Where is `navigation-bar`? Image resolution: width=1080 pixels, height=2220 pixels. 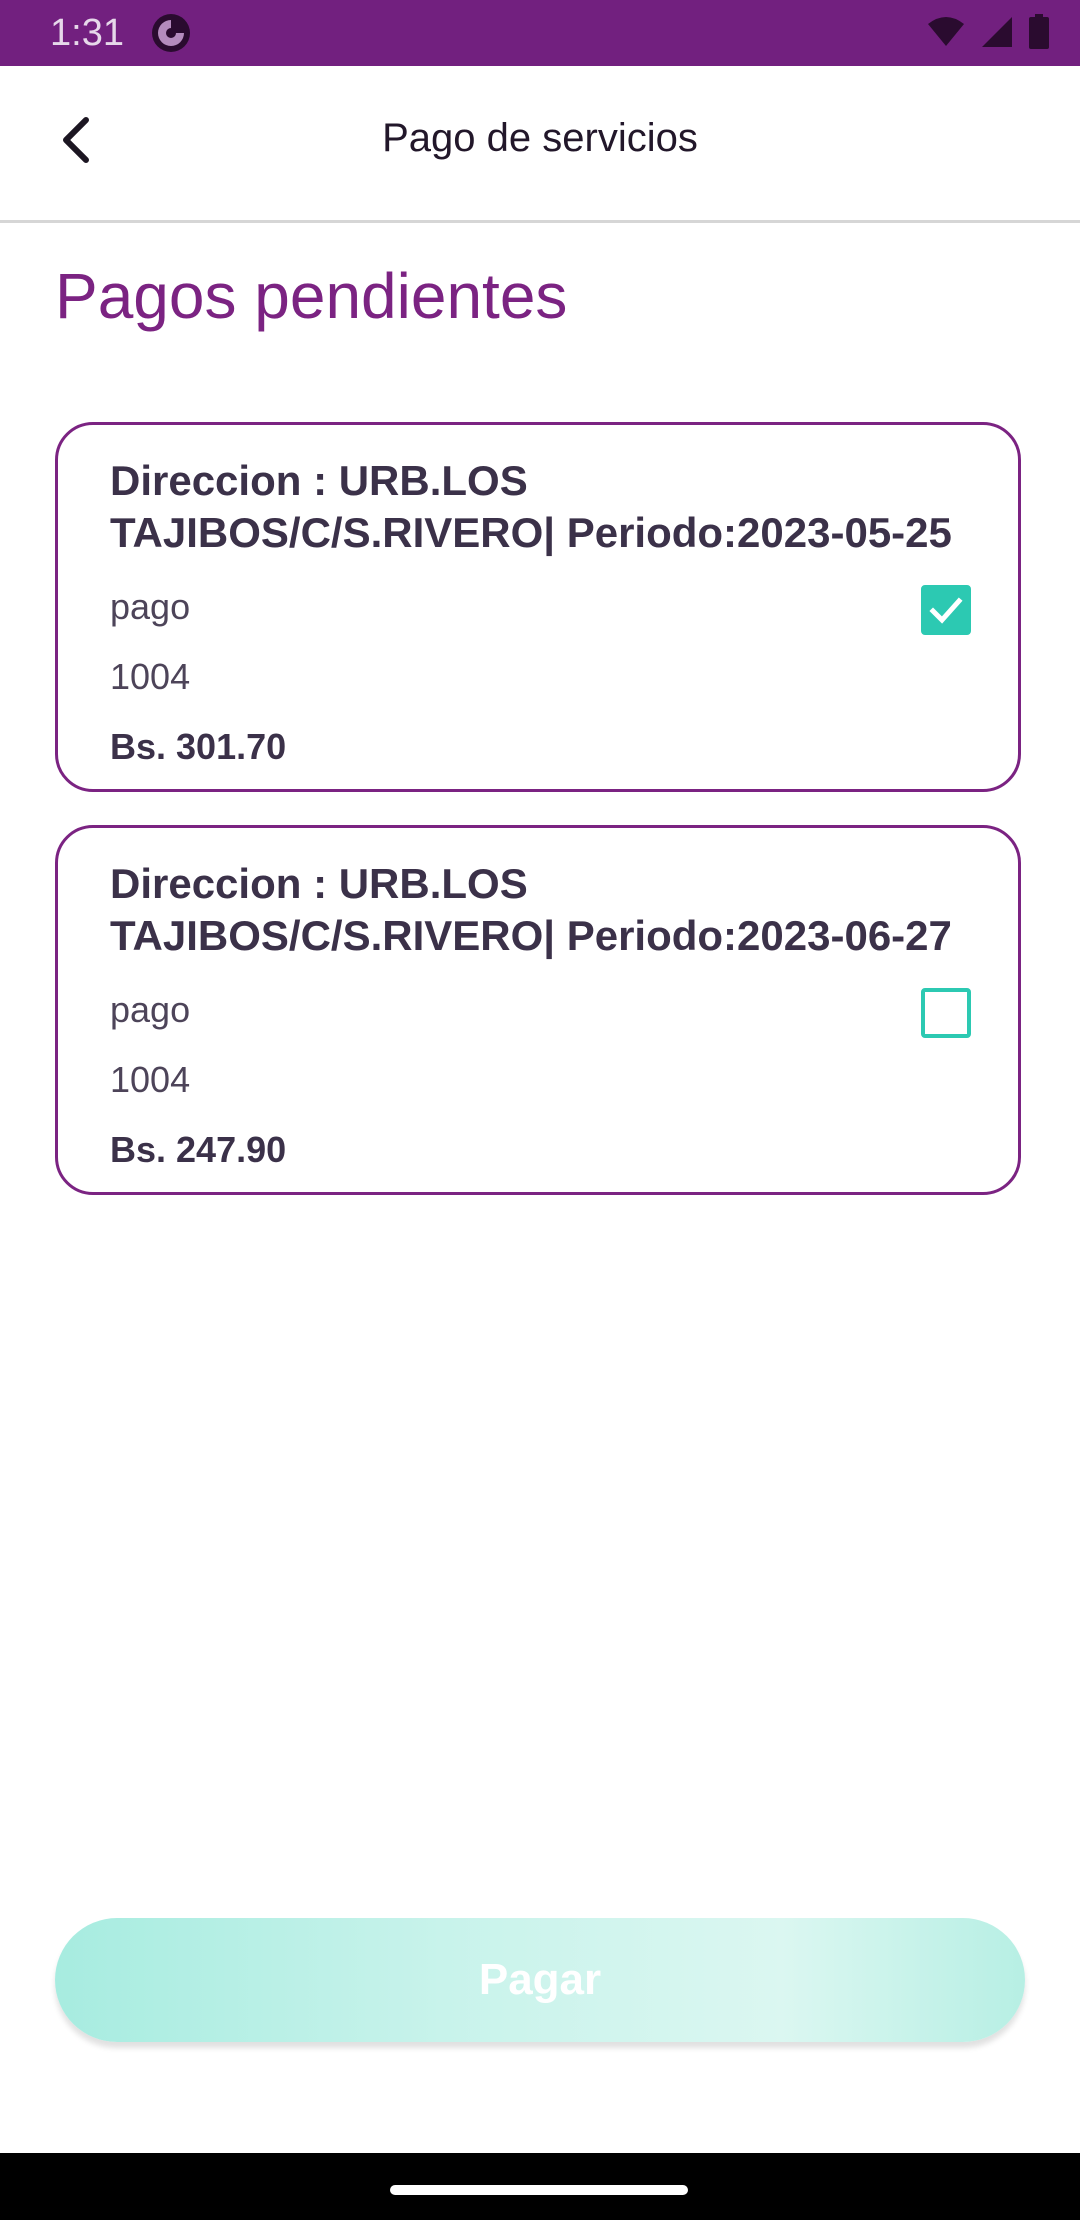
navigation-bar is located at coordinates (540, 2186).